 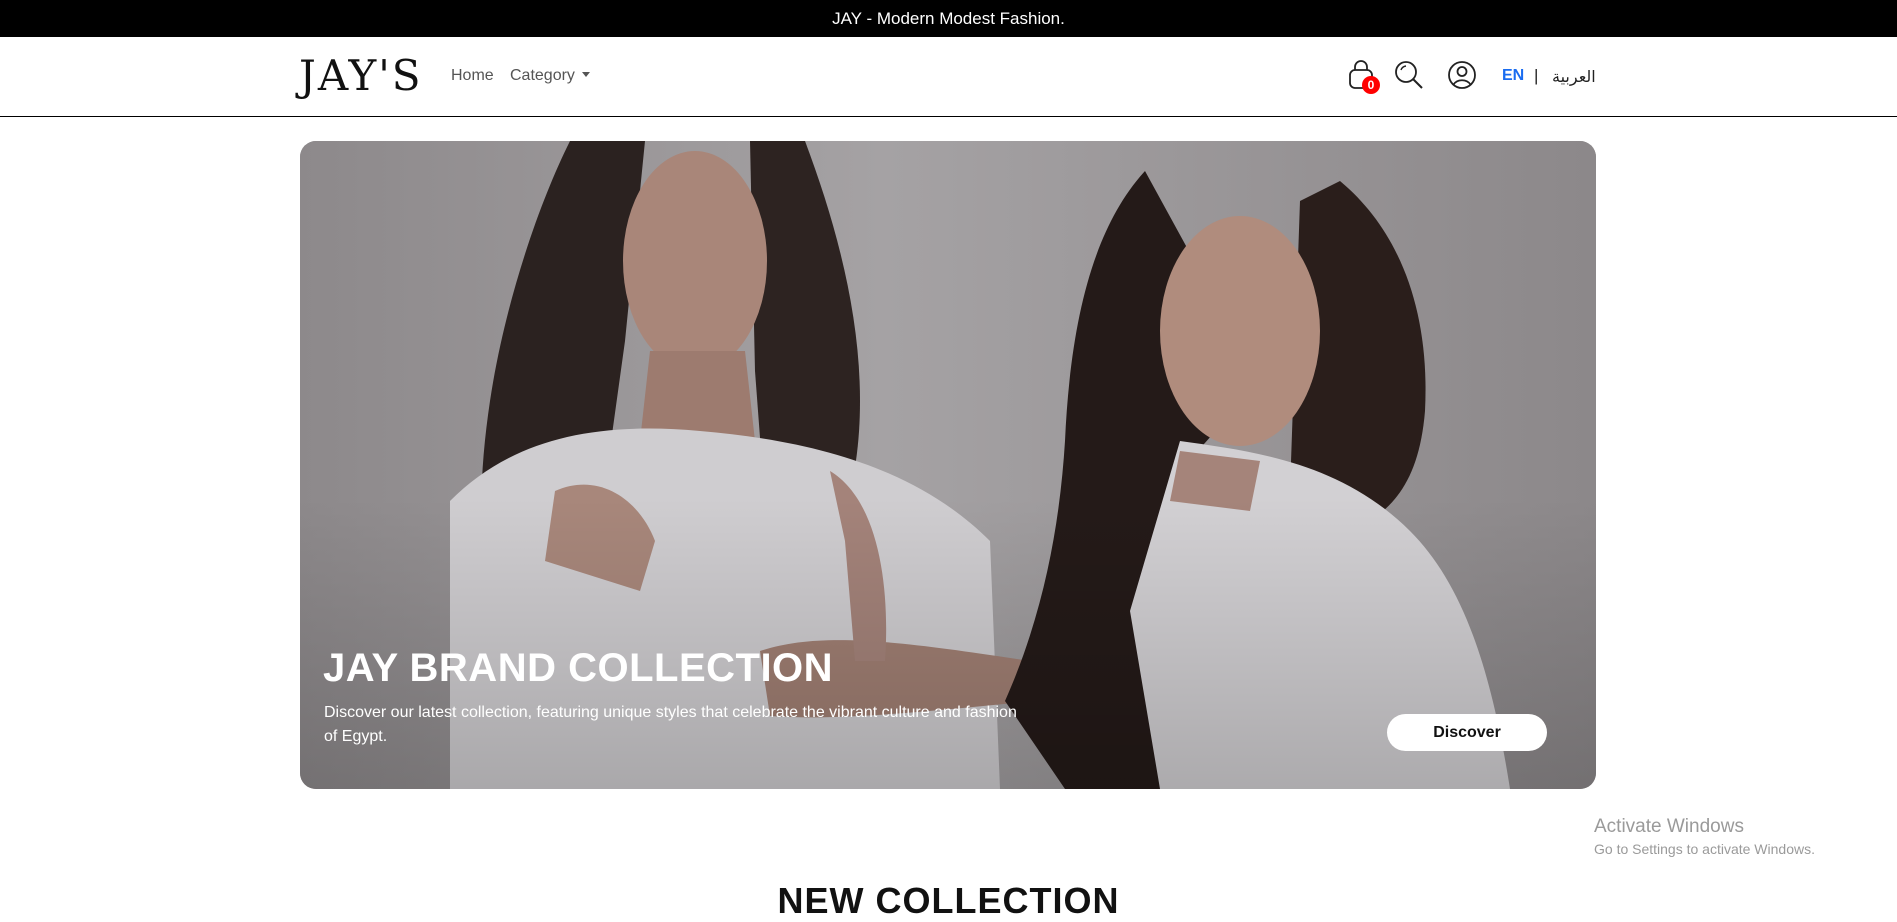 I want to click on cart-button: 0, so click(x=1363, y=76).